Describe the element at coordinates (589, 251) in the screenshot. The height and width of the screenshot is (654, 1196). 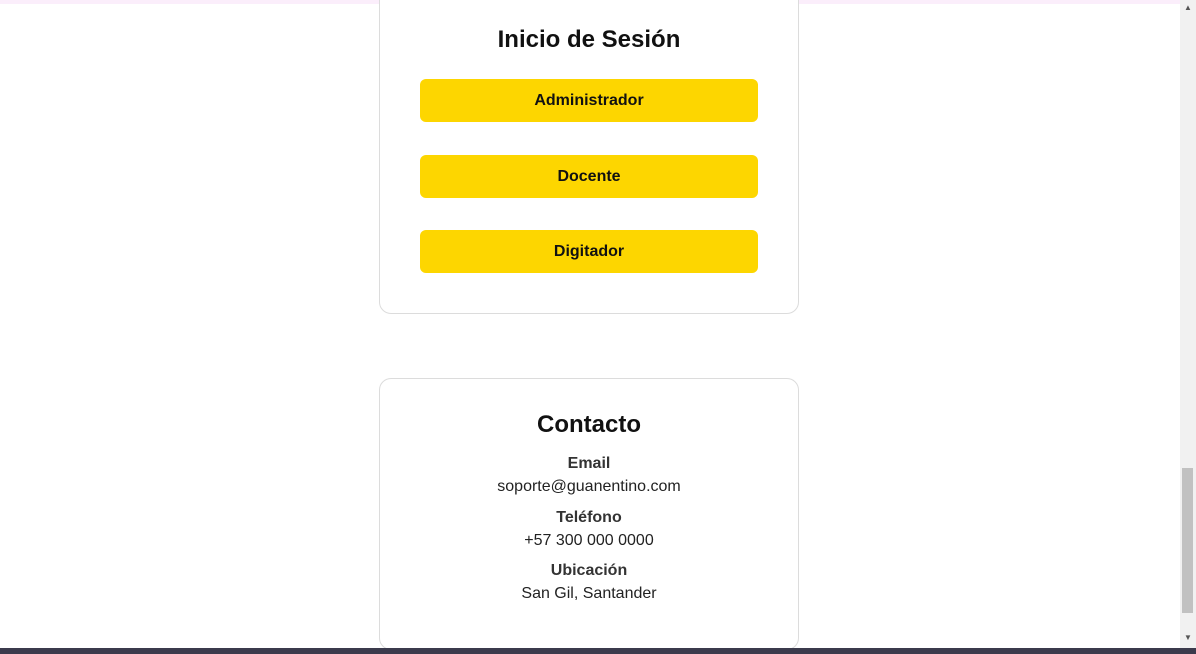
I see `digitador-button: Digitador` at that location.